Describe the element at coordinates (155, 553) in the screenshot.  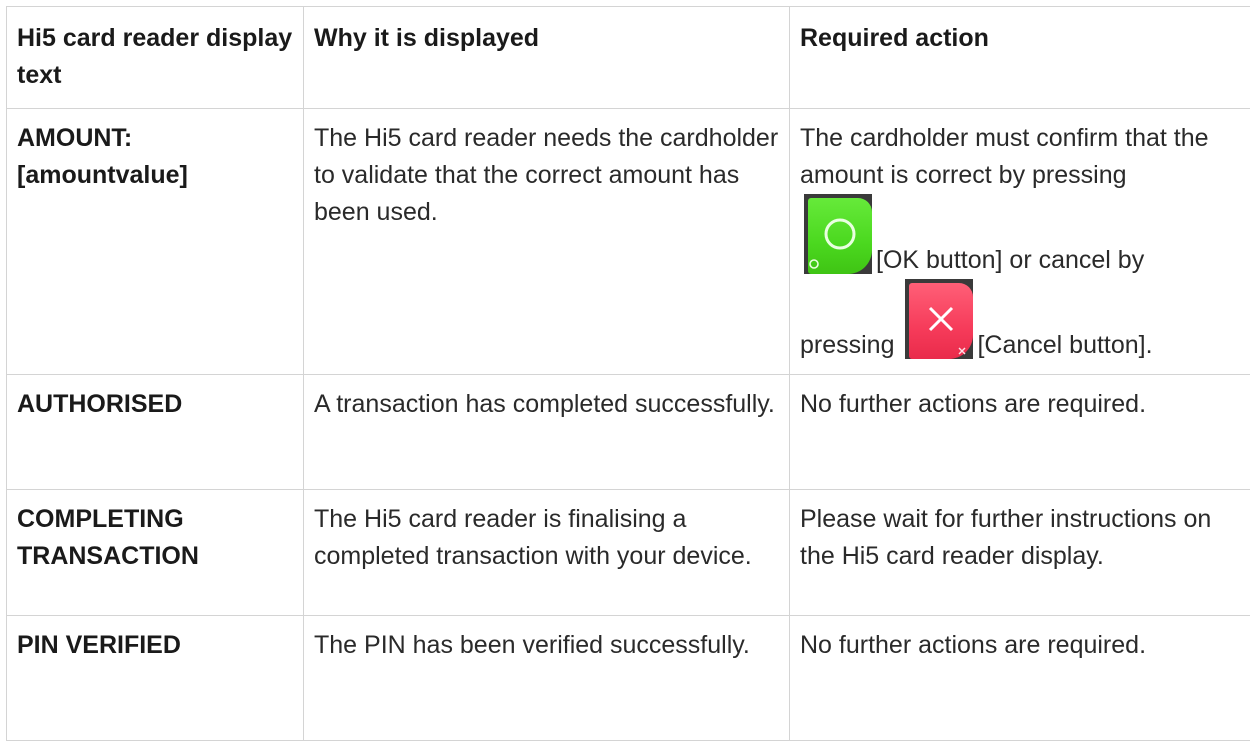
I see `display-text-cell: COMPLETING TRANSACTION` at that location.